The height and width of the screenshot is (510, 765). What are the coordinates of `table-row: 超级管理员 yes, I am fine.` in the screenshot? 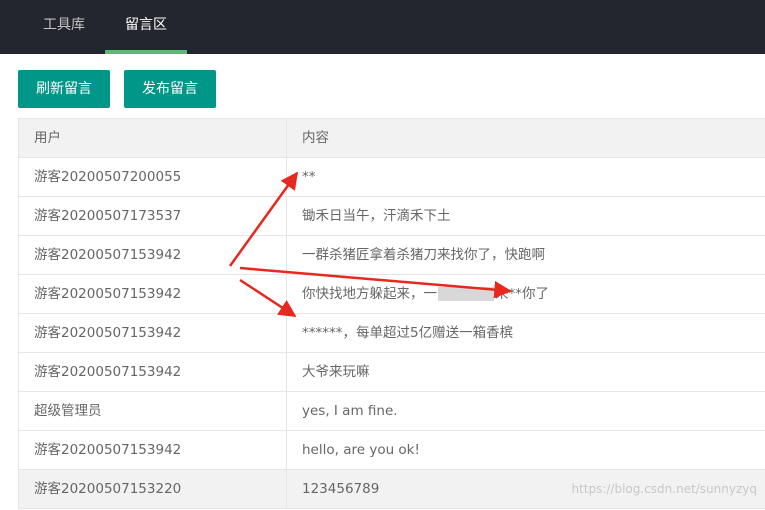 It's located at (392, 411).